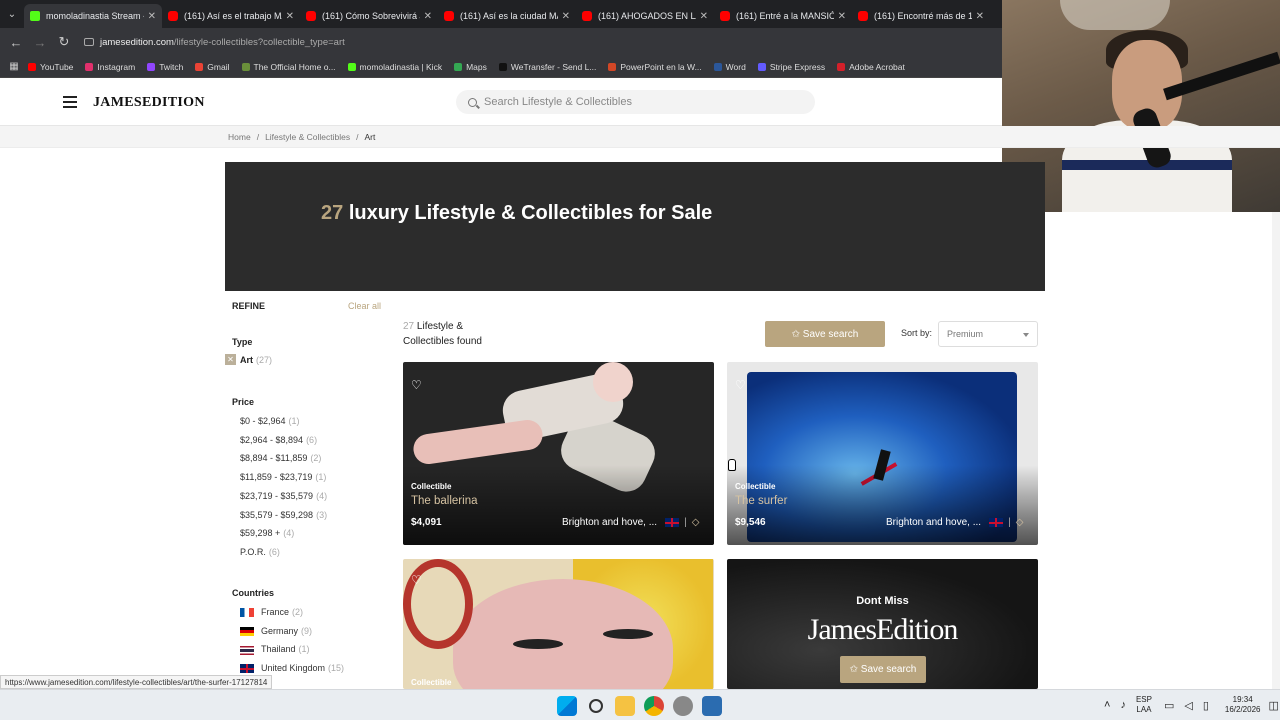 This screenshot has width=1280, height=720. Describe the element at coordinates (278, 440) in the screenshot. I see `price-filter-option: $2,964 - $8,894 (6)` at that location.